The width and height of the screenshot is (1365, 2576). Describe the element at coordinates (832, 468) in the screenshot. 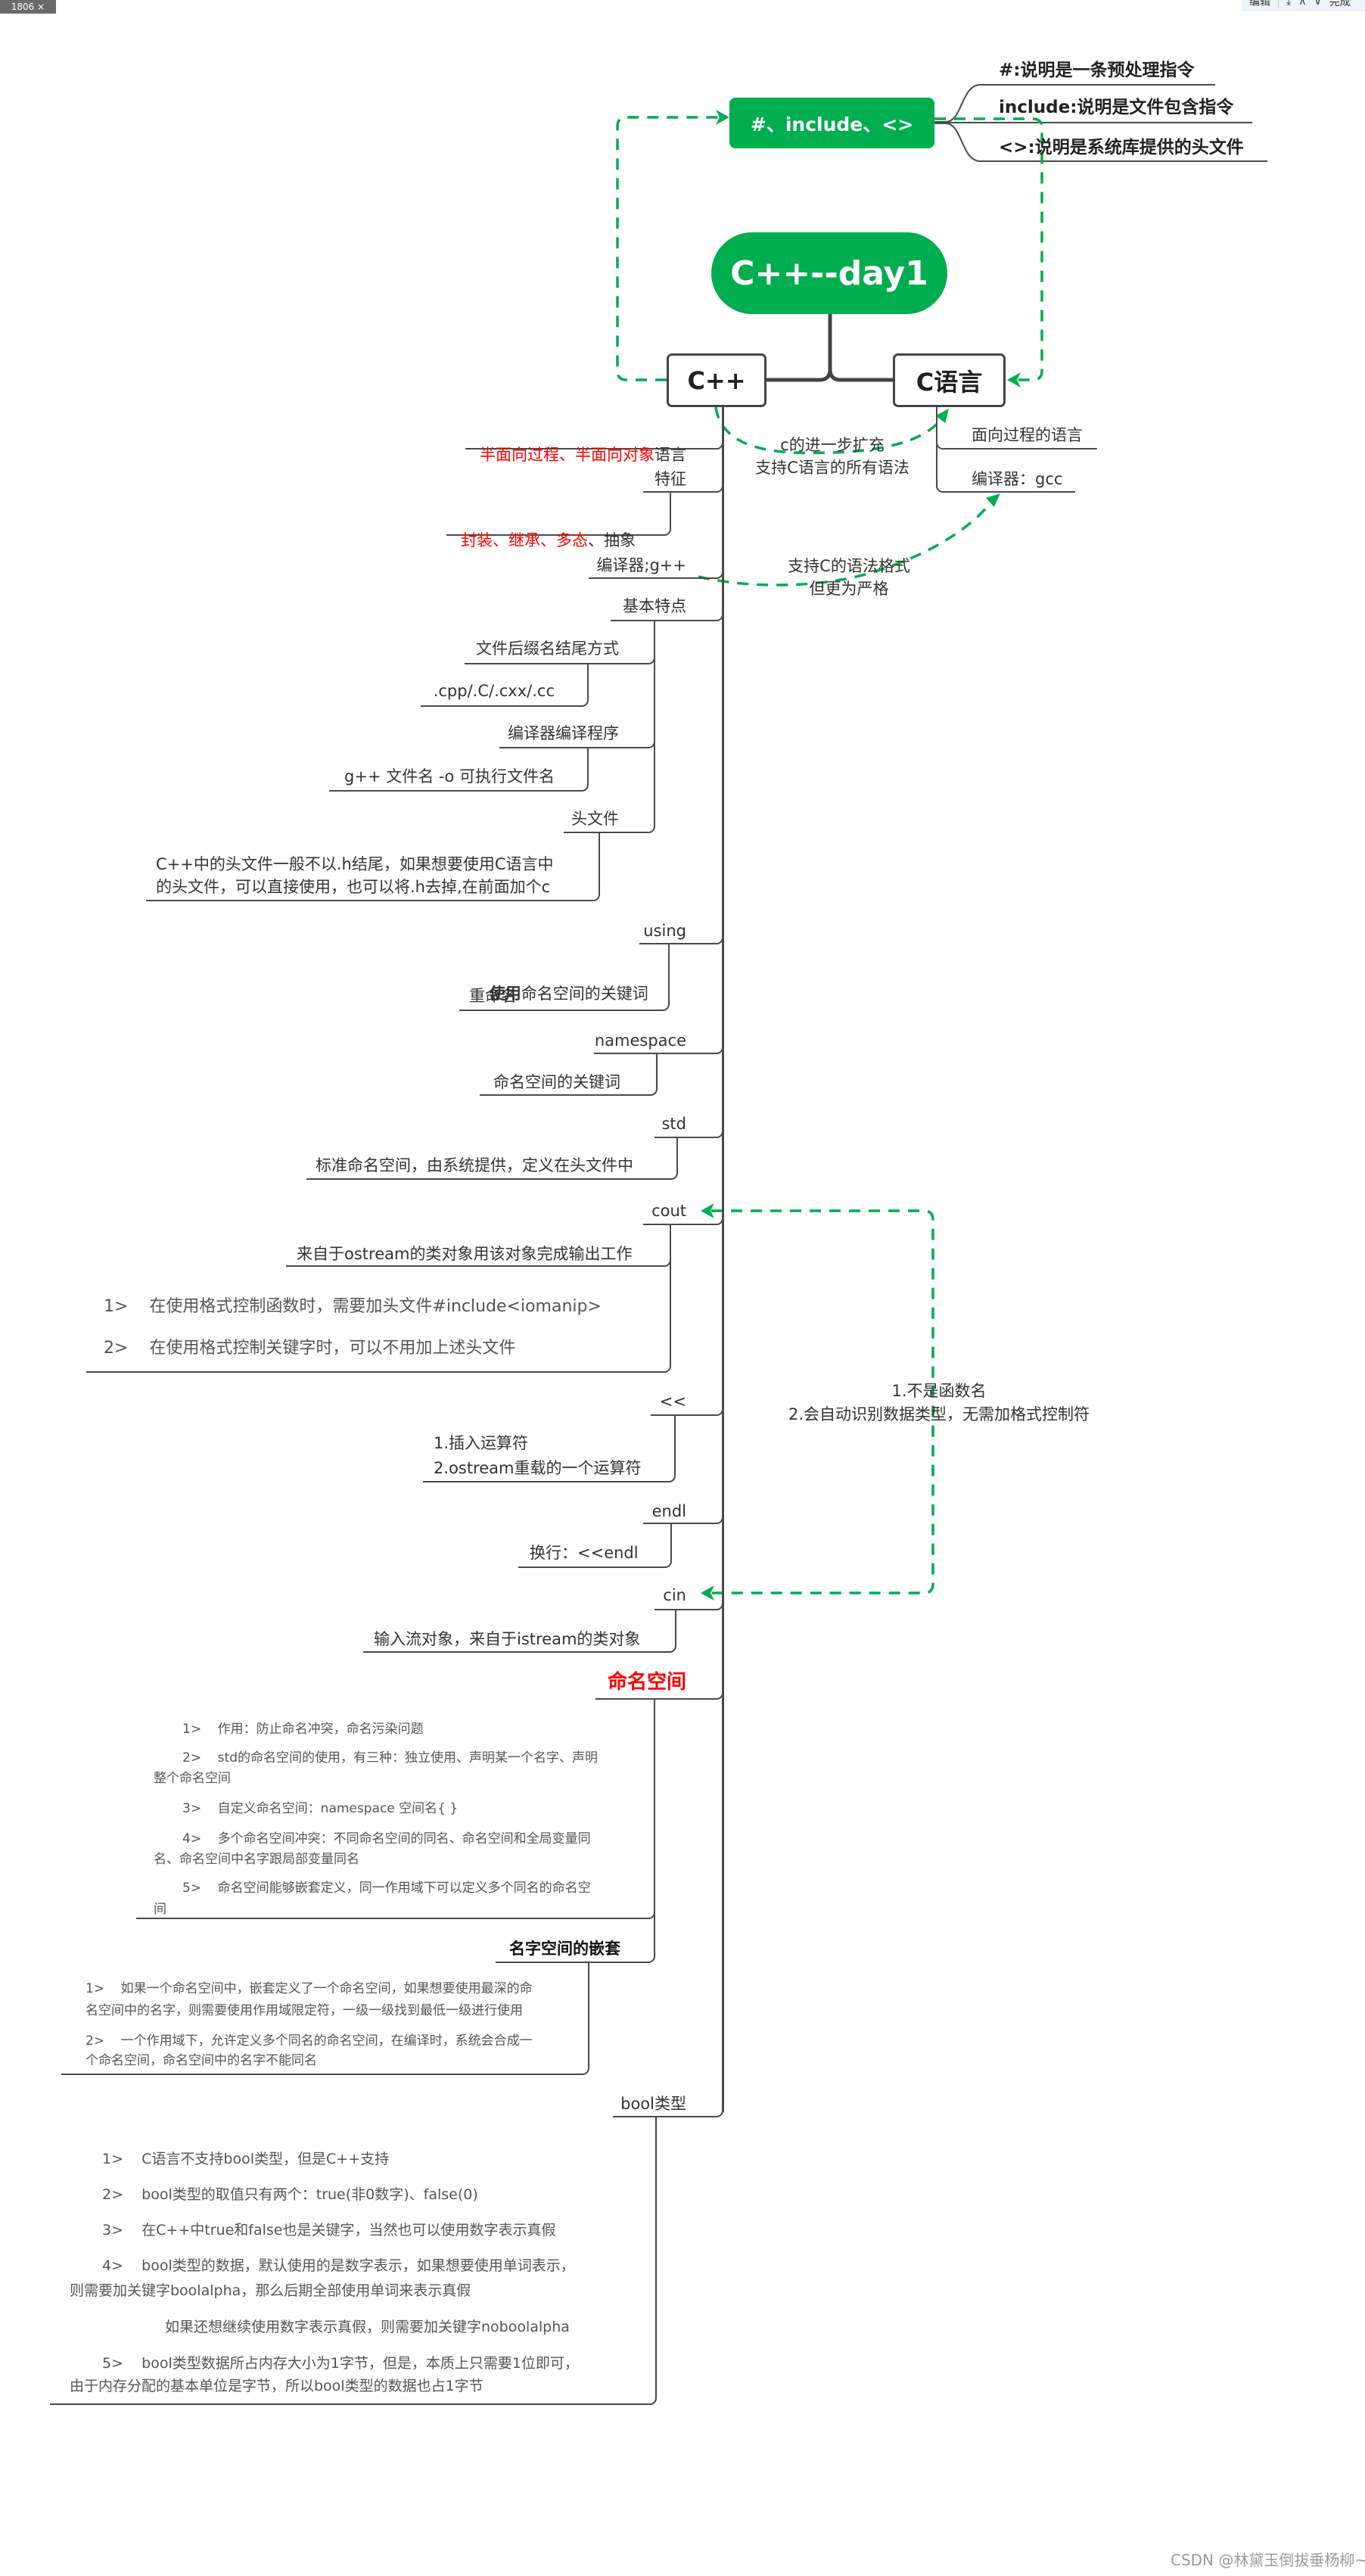

I see `relationship-label: 支持C语言的所有语法` at that location.